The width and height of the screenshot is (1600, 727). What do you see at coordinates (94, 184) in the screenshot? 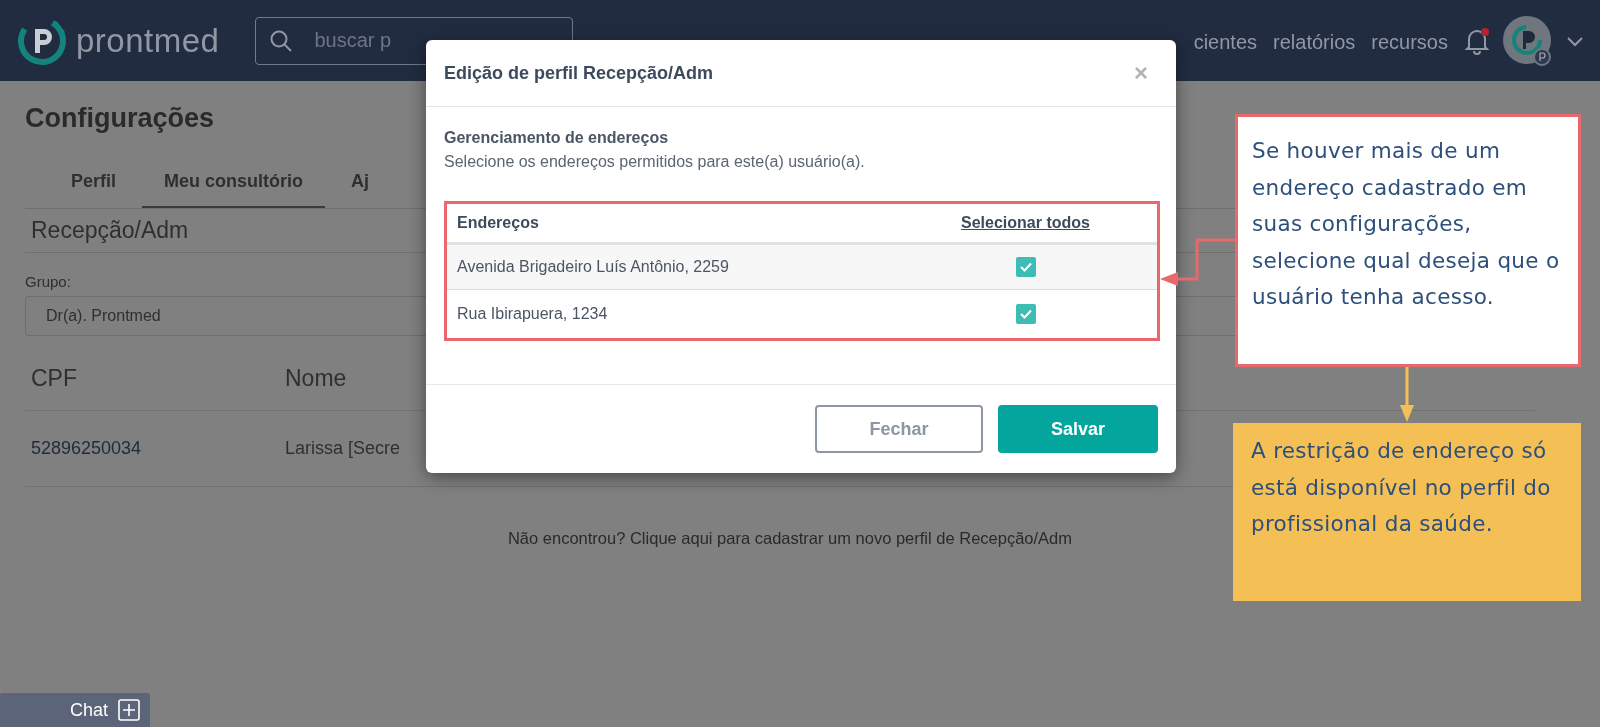
I see `tab: Perfil` at bounding box center [94, 184].